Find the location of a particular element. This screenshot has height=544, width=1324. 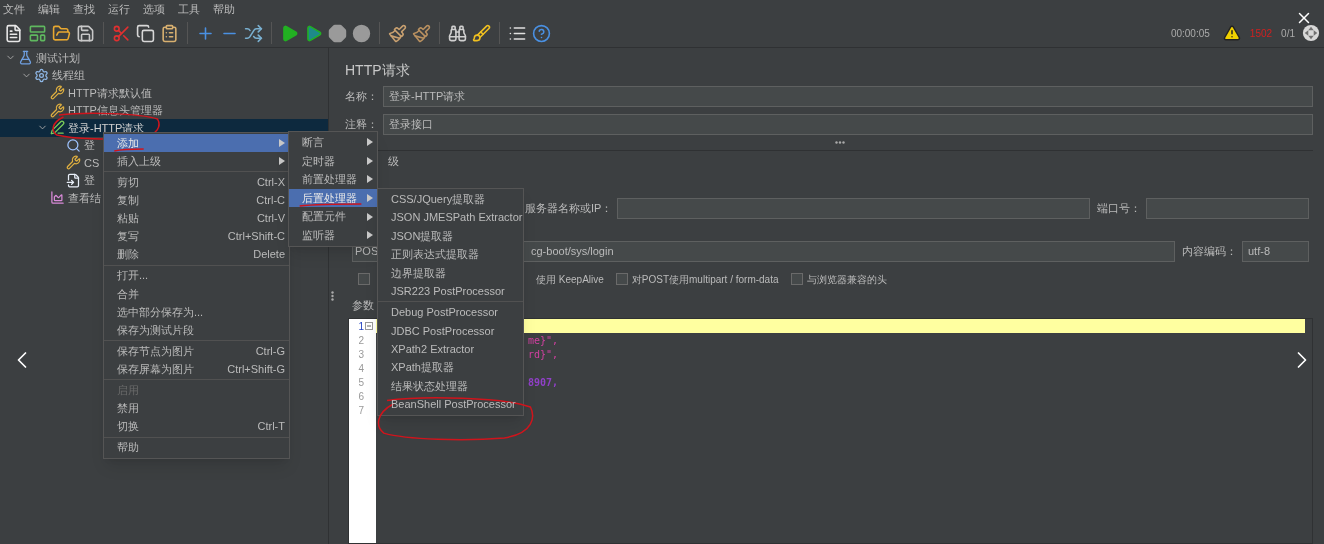

panel-title: HTTP请求 is located at coordinates (378, 70).